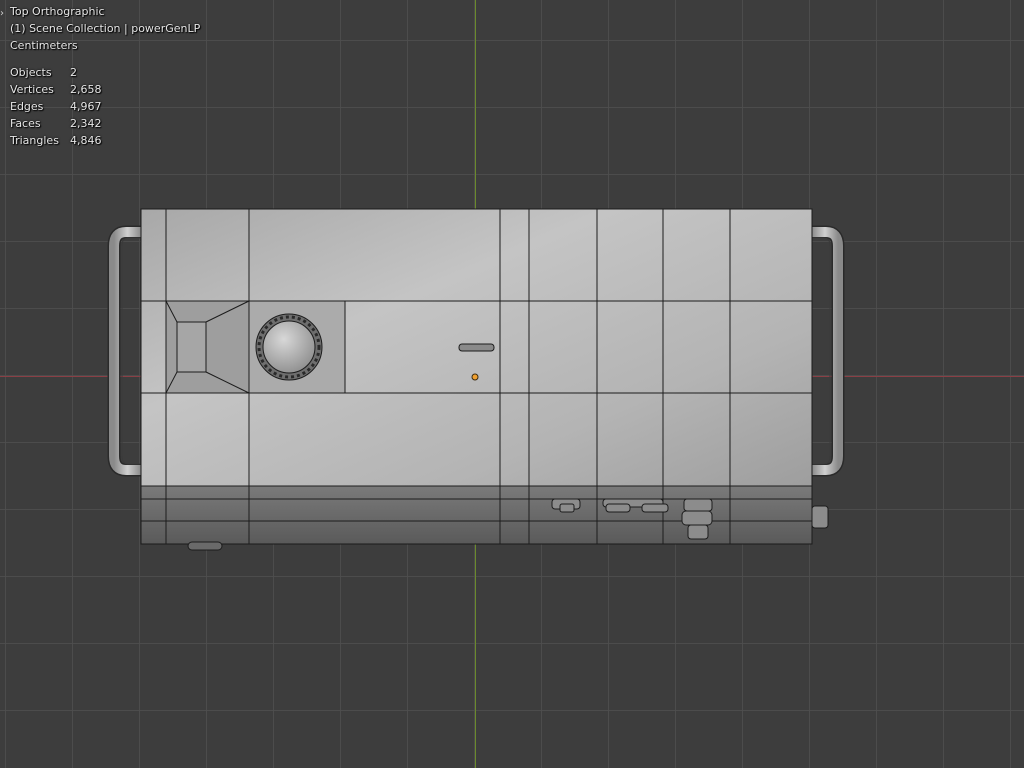 The image size is (1024, 768). Describe the element at coordinates (73, 72) in the screenshot. I see `stat-value: 2` at that location.